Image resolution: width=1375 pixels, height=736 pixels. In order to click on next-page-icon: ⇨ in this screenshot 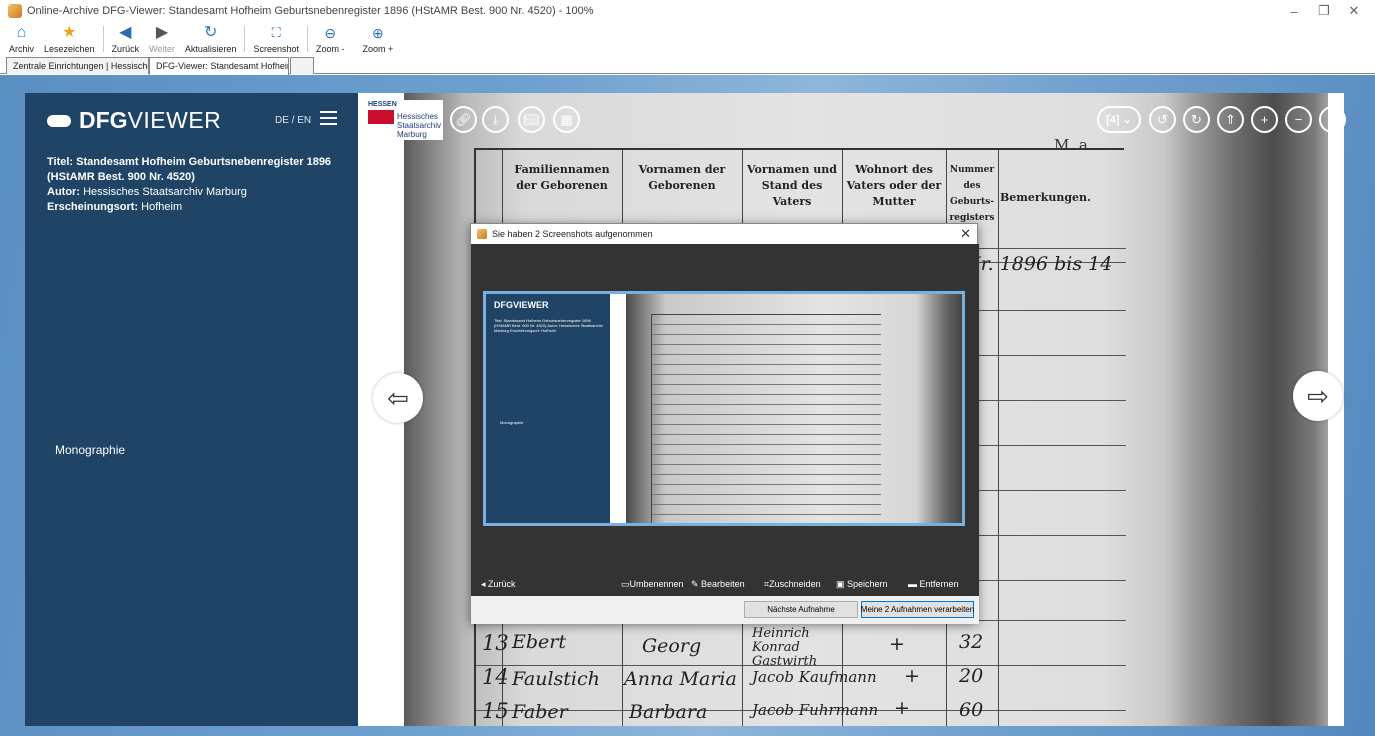, I will do `click(1318, 396)`.